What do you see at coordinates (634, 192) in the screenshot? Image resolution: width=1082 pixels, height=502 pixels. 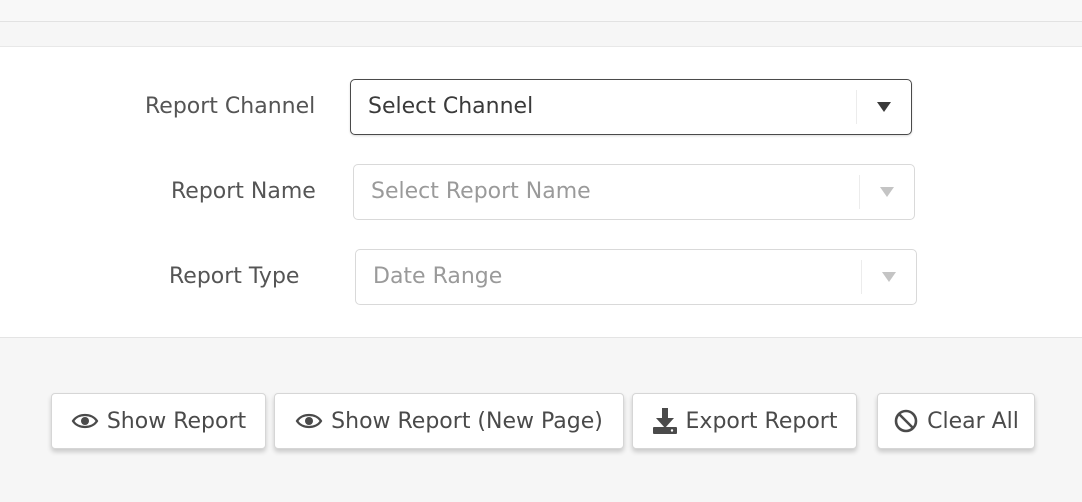 I see `report-name-select: Select Report Name` at bounding box center [634, 192].